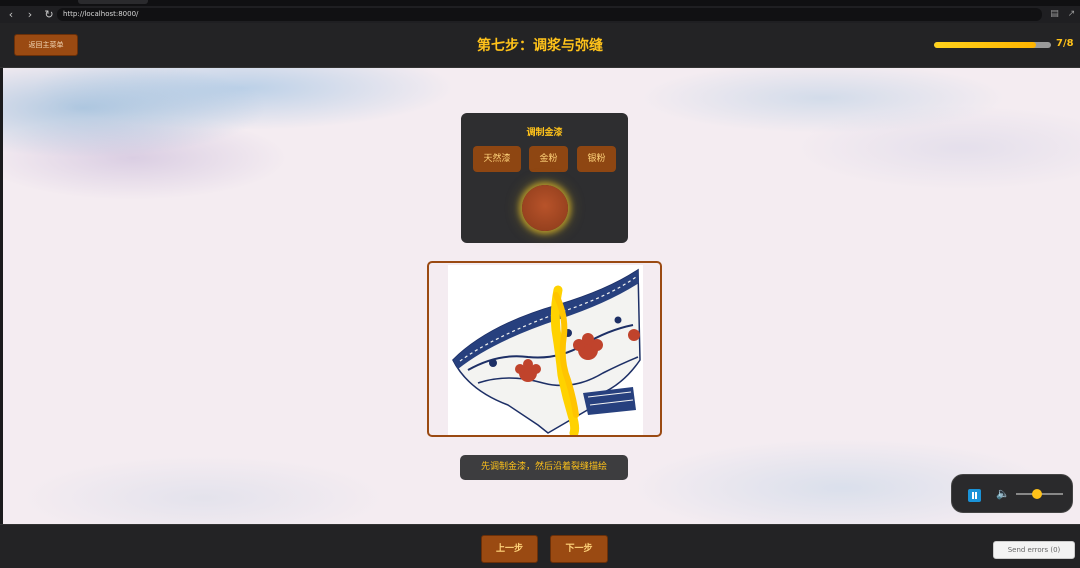  What do you see at coordinates (1054, 14) in the screenshot?
I see `extension-icon: ▤` at bounding box center [1054, 14].